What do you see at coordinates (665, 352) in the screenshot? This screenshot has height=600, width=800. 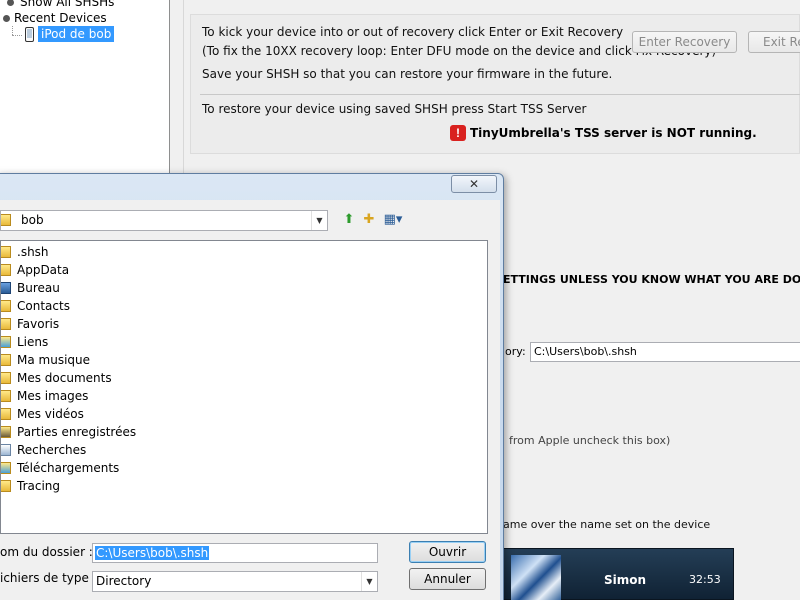 I see `shsh-directory-field: C:\Users\bob\.shsh` at bounding box center [665, 352].